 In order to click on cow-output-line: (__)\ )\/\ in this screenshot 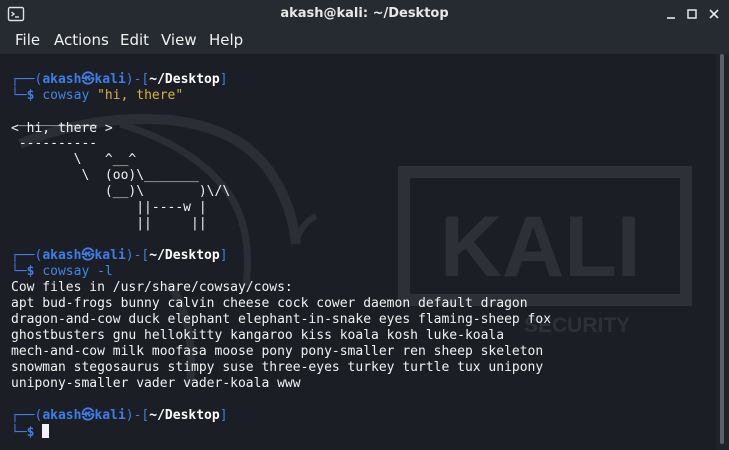, I will do `click(121, 191)`.